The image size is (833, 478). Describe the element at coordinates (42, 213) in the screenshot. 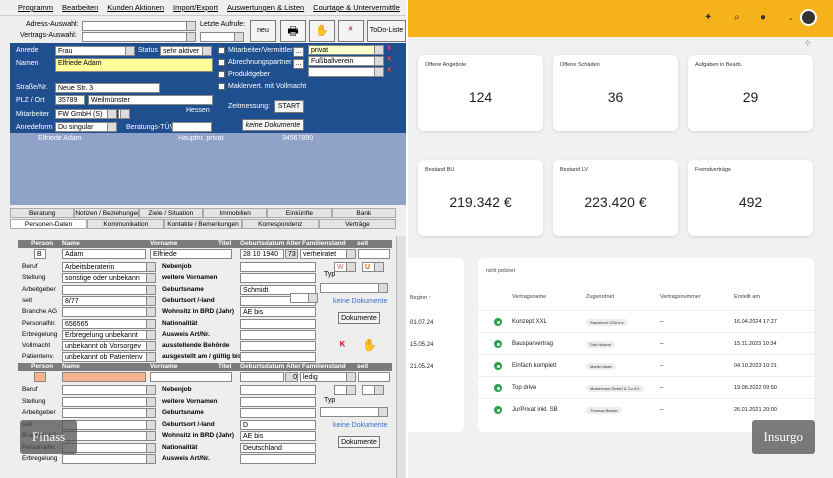

I see `tab-beratung: Beratung` at that location.